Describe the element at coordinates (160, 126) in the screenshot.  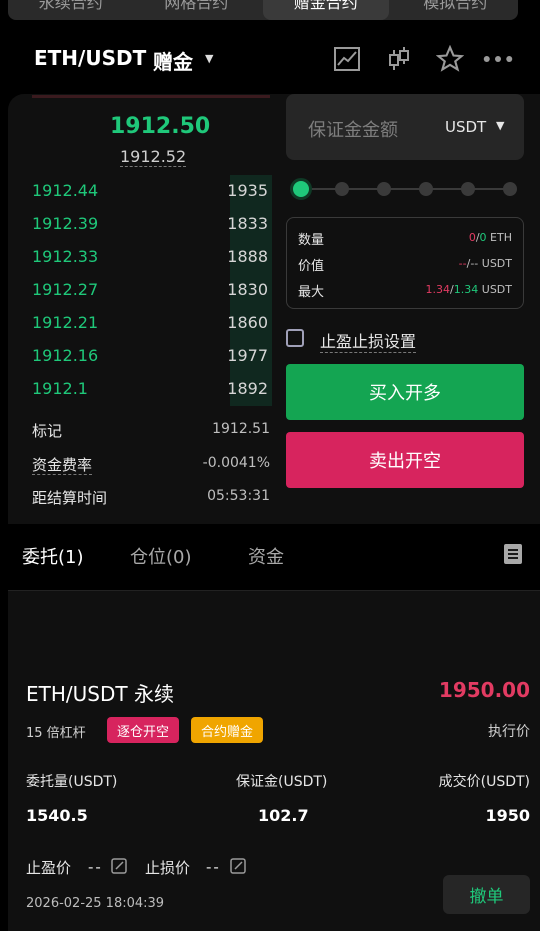
I see `last-price: 1912.50` at that location.